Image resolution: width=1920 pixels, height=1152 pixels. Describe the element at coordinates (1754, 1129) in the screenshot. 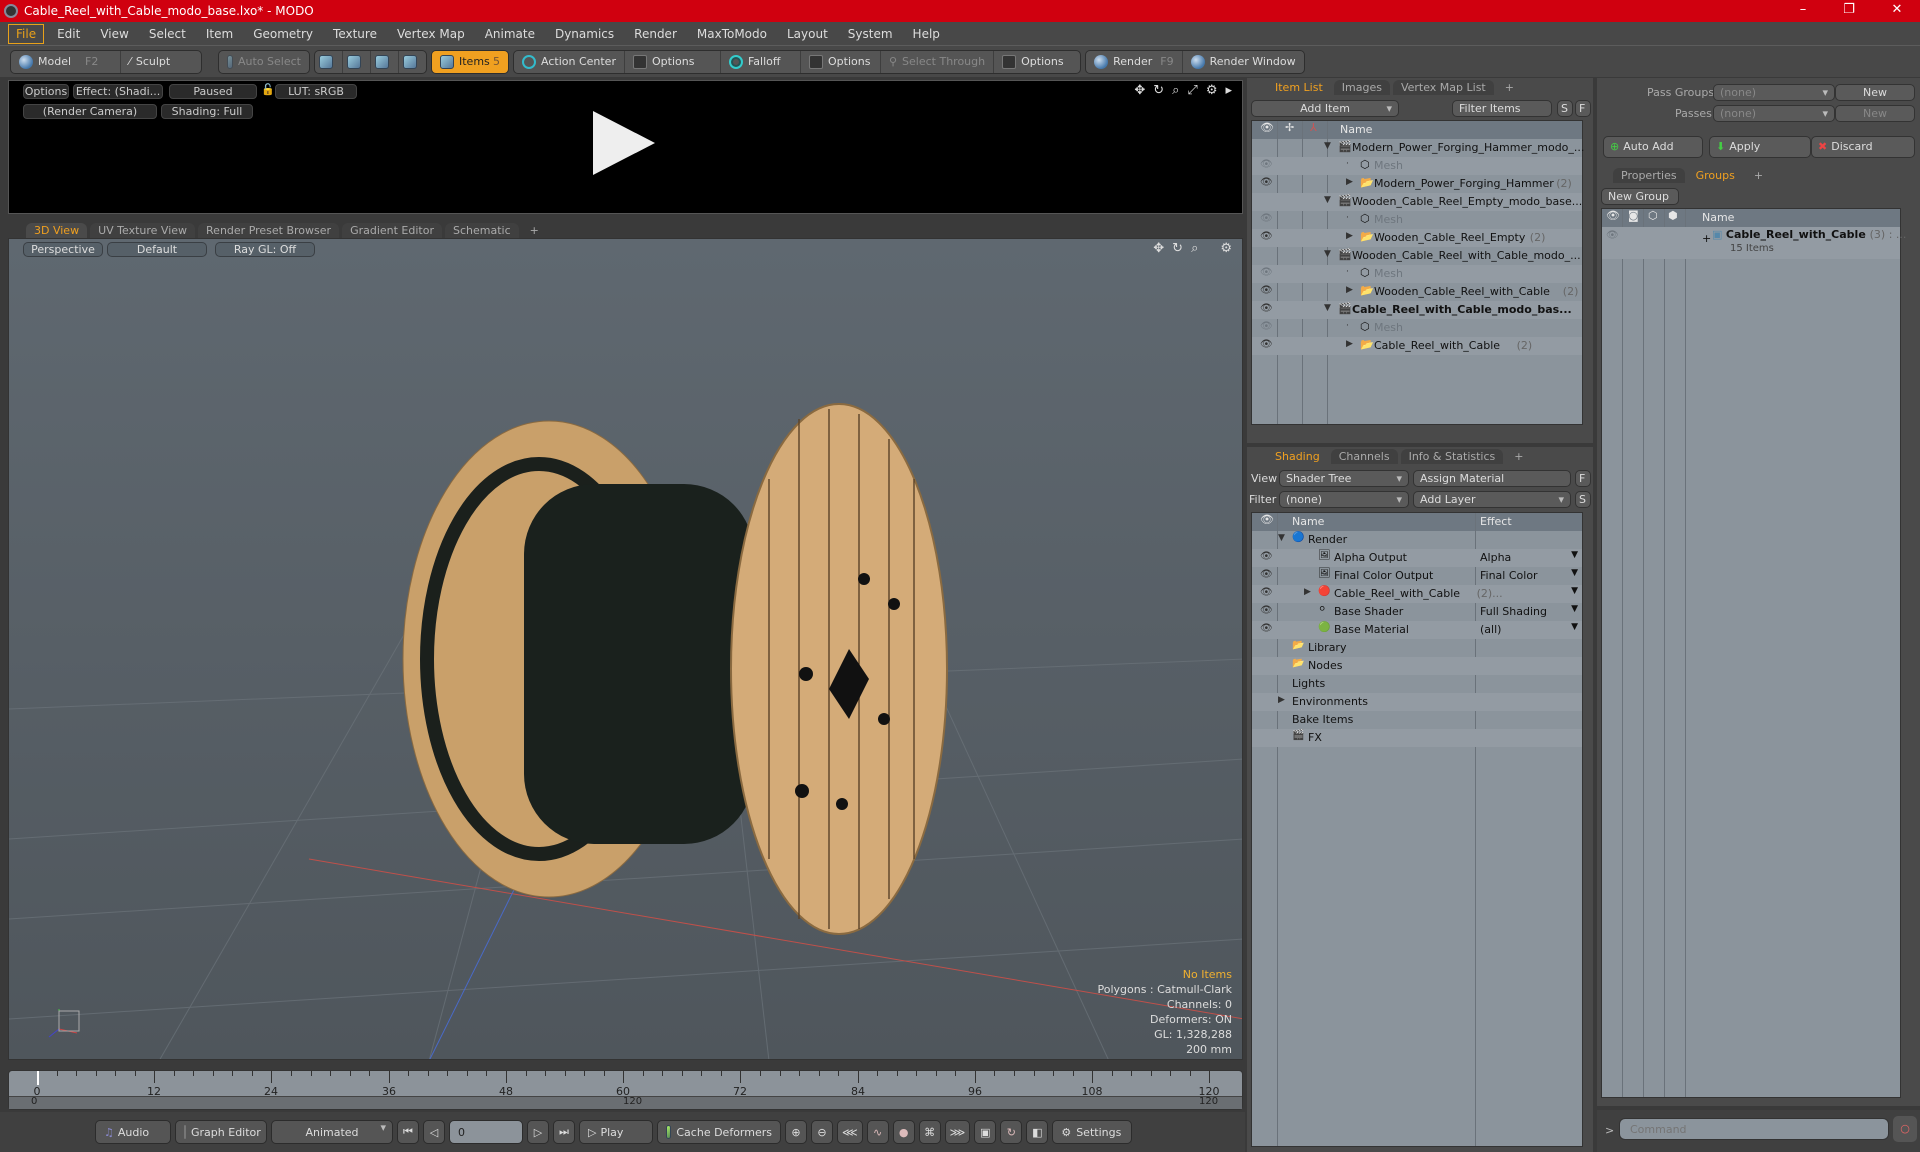

I see `command-input` at that location.